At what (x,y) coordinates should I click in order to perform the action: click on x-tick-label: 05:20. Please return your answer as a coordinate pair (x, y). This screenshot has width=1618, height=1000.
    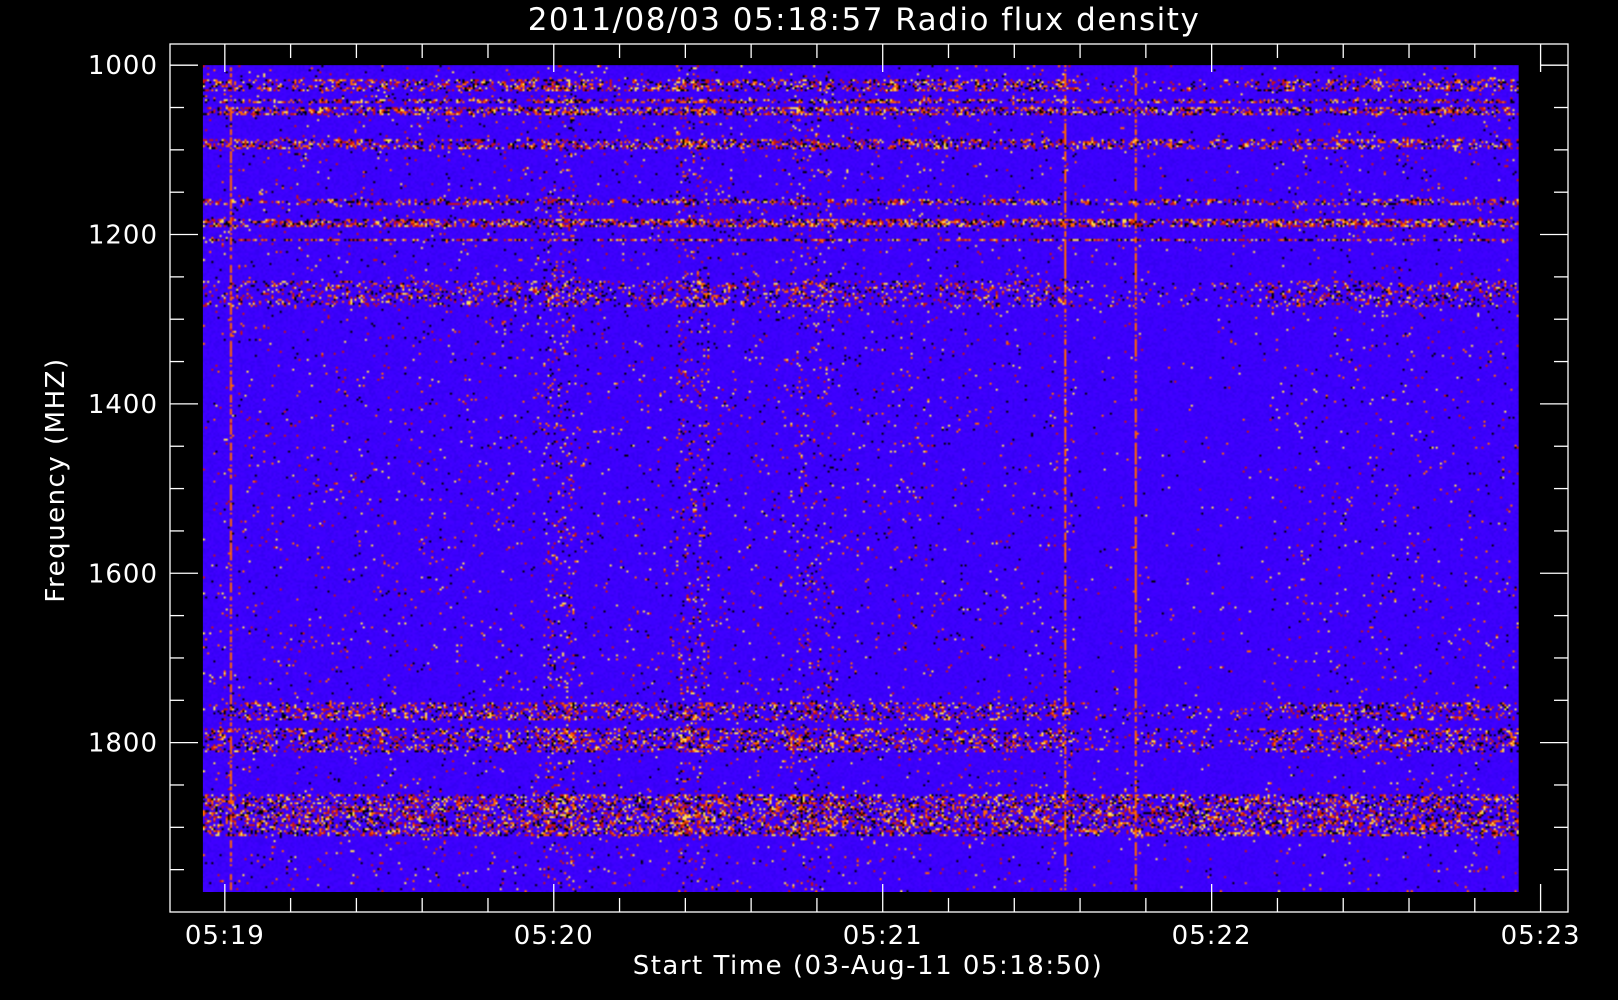
    Looking at the image, I should click on (554, 936).